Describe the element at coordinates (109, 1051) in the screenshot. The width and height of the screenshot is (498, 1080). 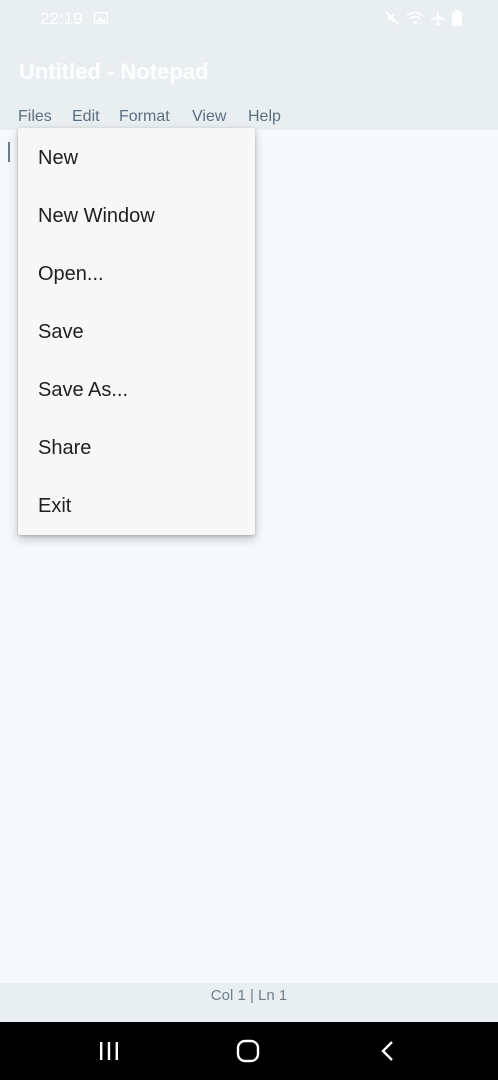
I see `recent-apps-icon` at that location.